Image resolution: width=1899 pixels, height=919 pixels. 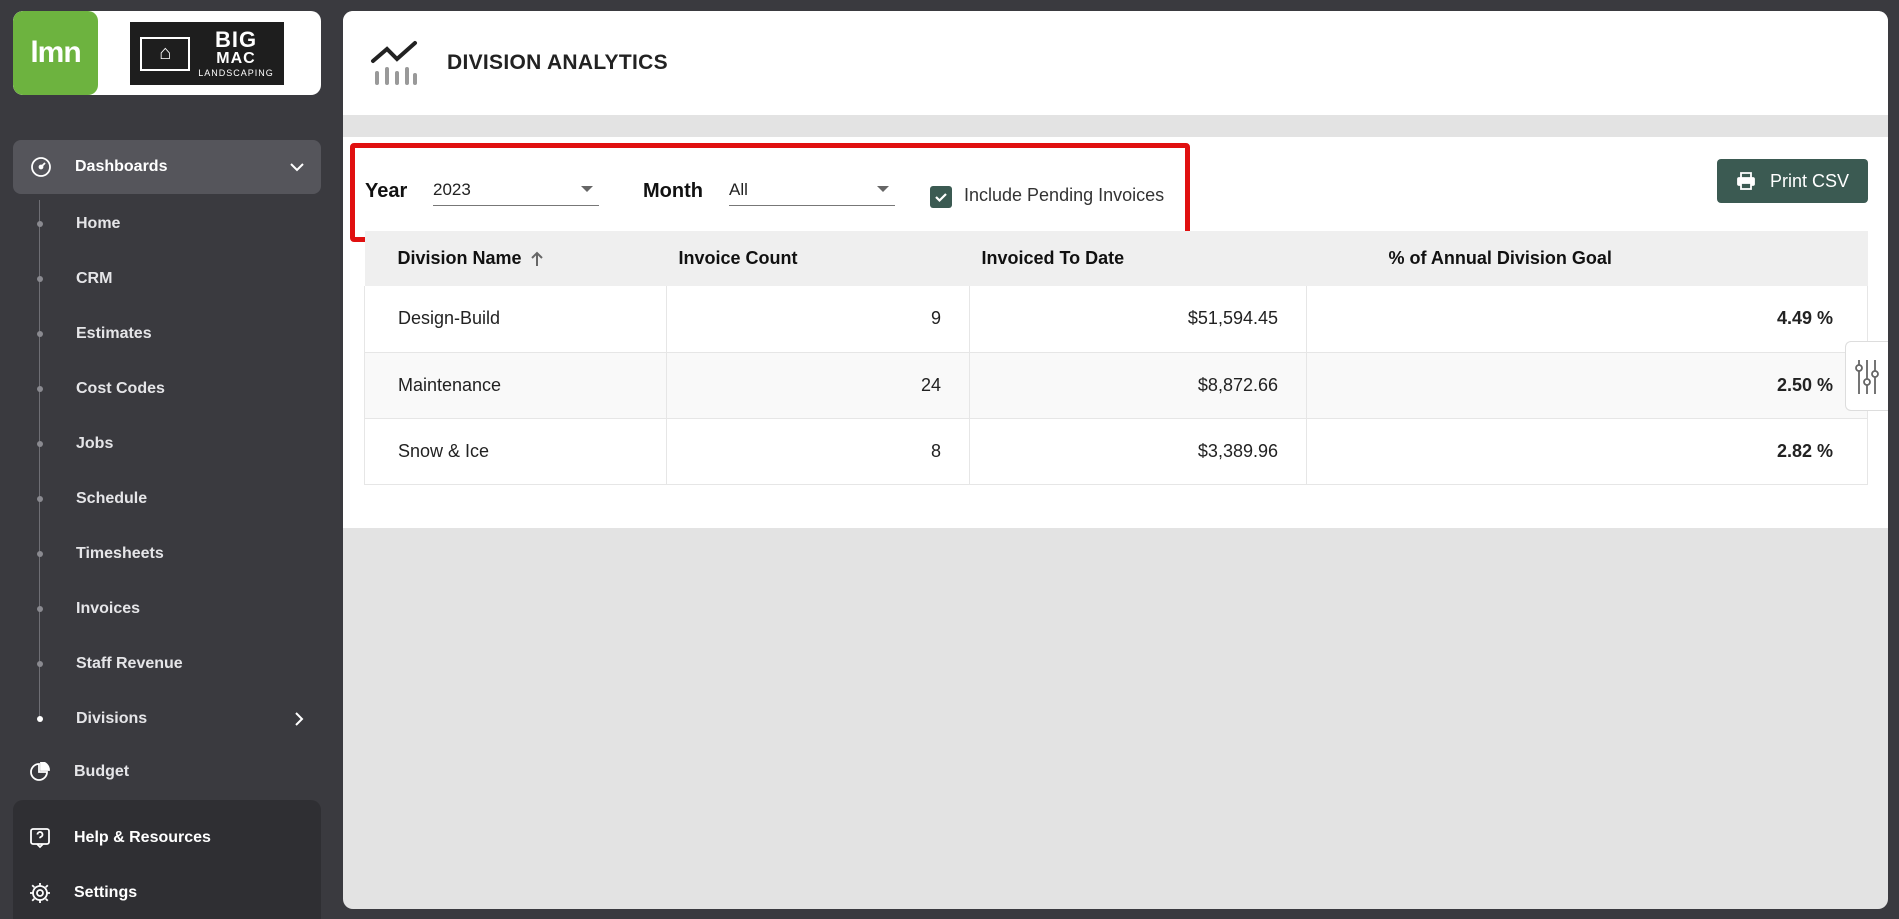 What do you see at coordinates (120, 388) in the screenshot?
I see `sidebar-item-label: Cost Codes` at bounding box center [120, 388].